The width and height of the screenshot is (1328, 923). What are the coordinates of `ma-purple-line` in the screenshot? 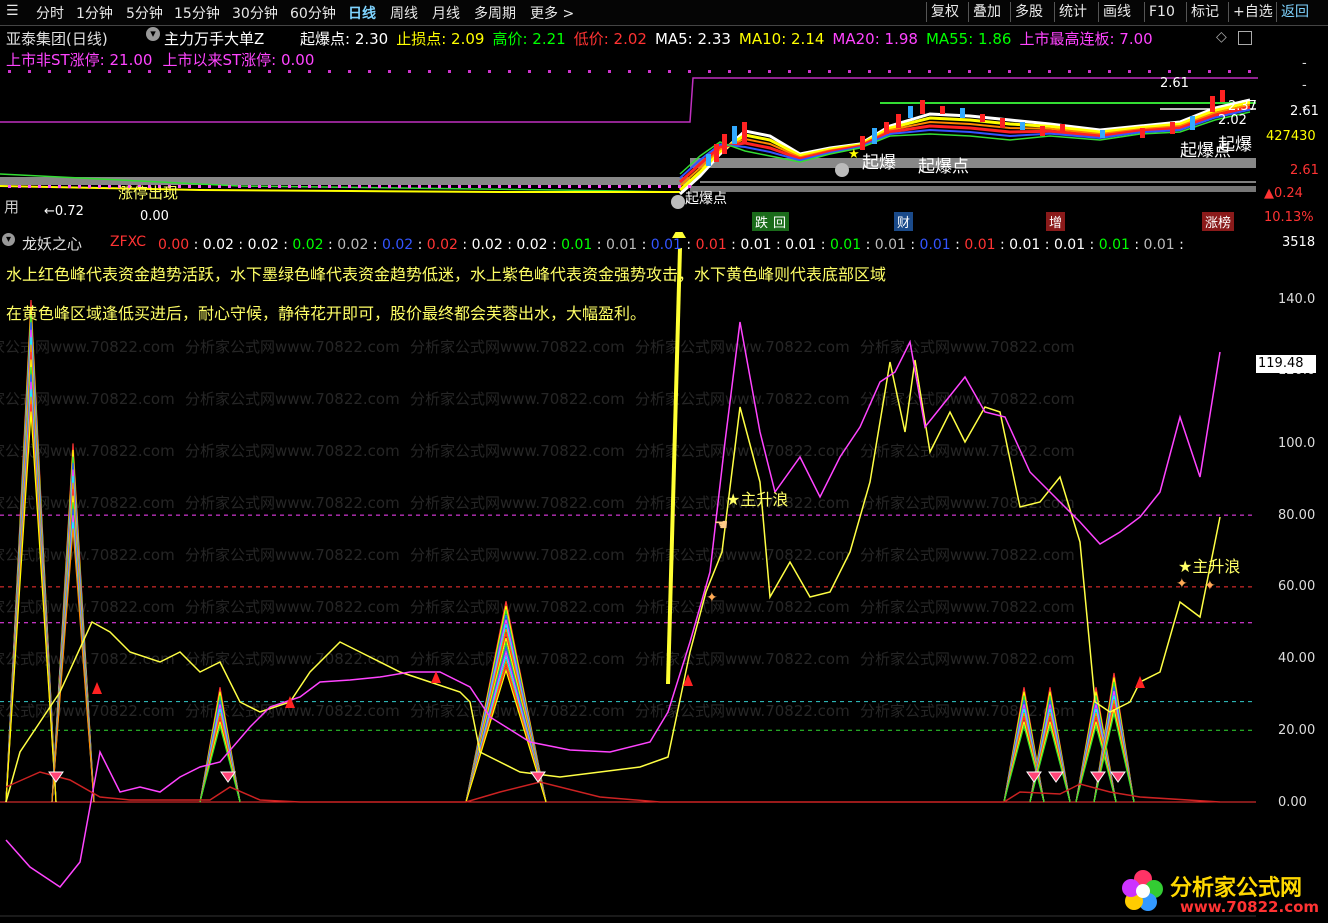 It's located at (629, 100).